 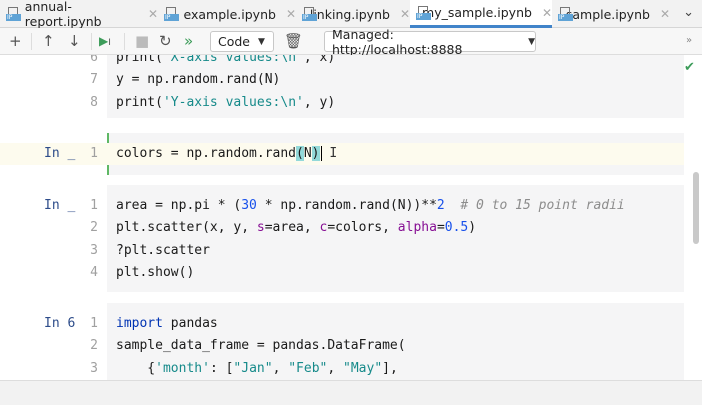 What do you see at coordinates (190, 323) in the screenshot?
I see `code-token: pandas` at bounding box center [190, 323].